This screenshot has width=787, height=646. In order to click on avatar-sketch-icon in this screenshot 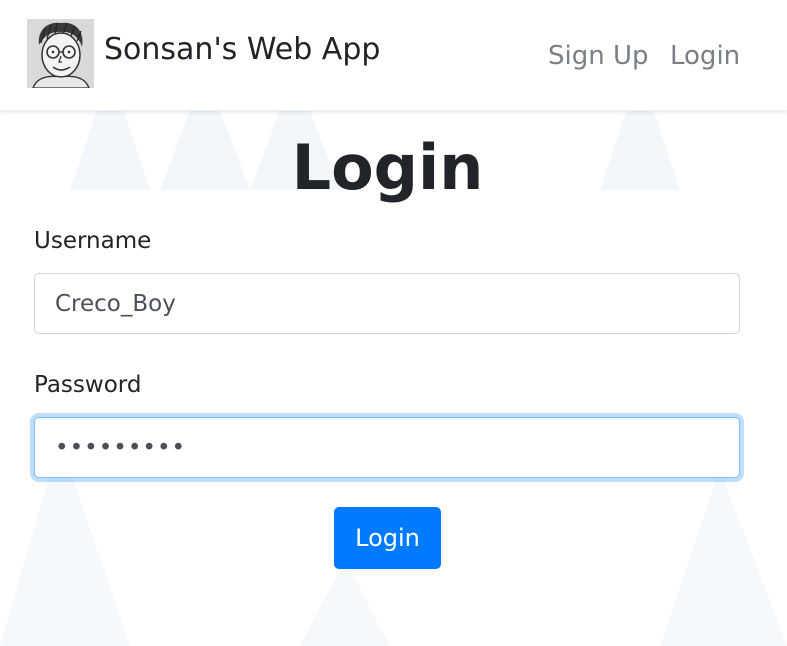, I will do `click(60, 53)`.